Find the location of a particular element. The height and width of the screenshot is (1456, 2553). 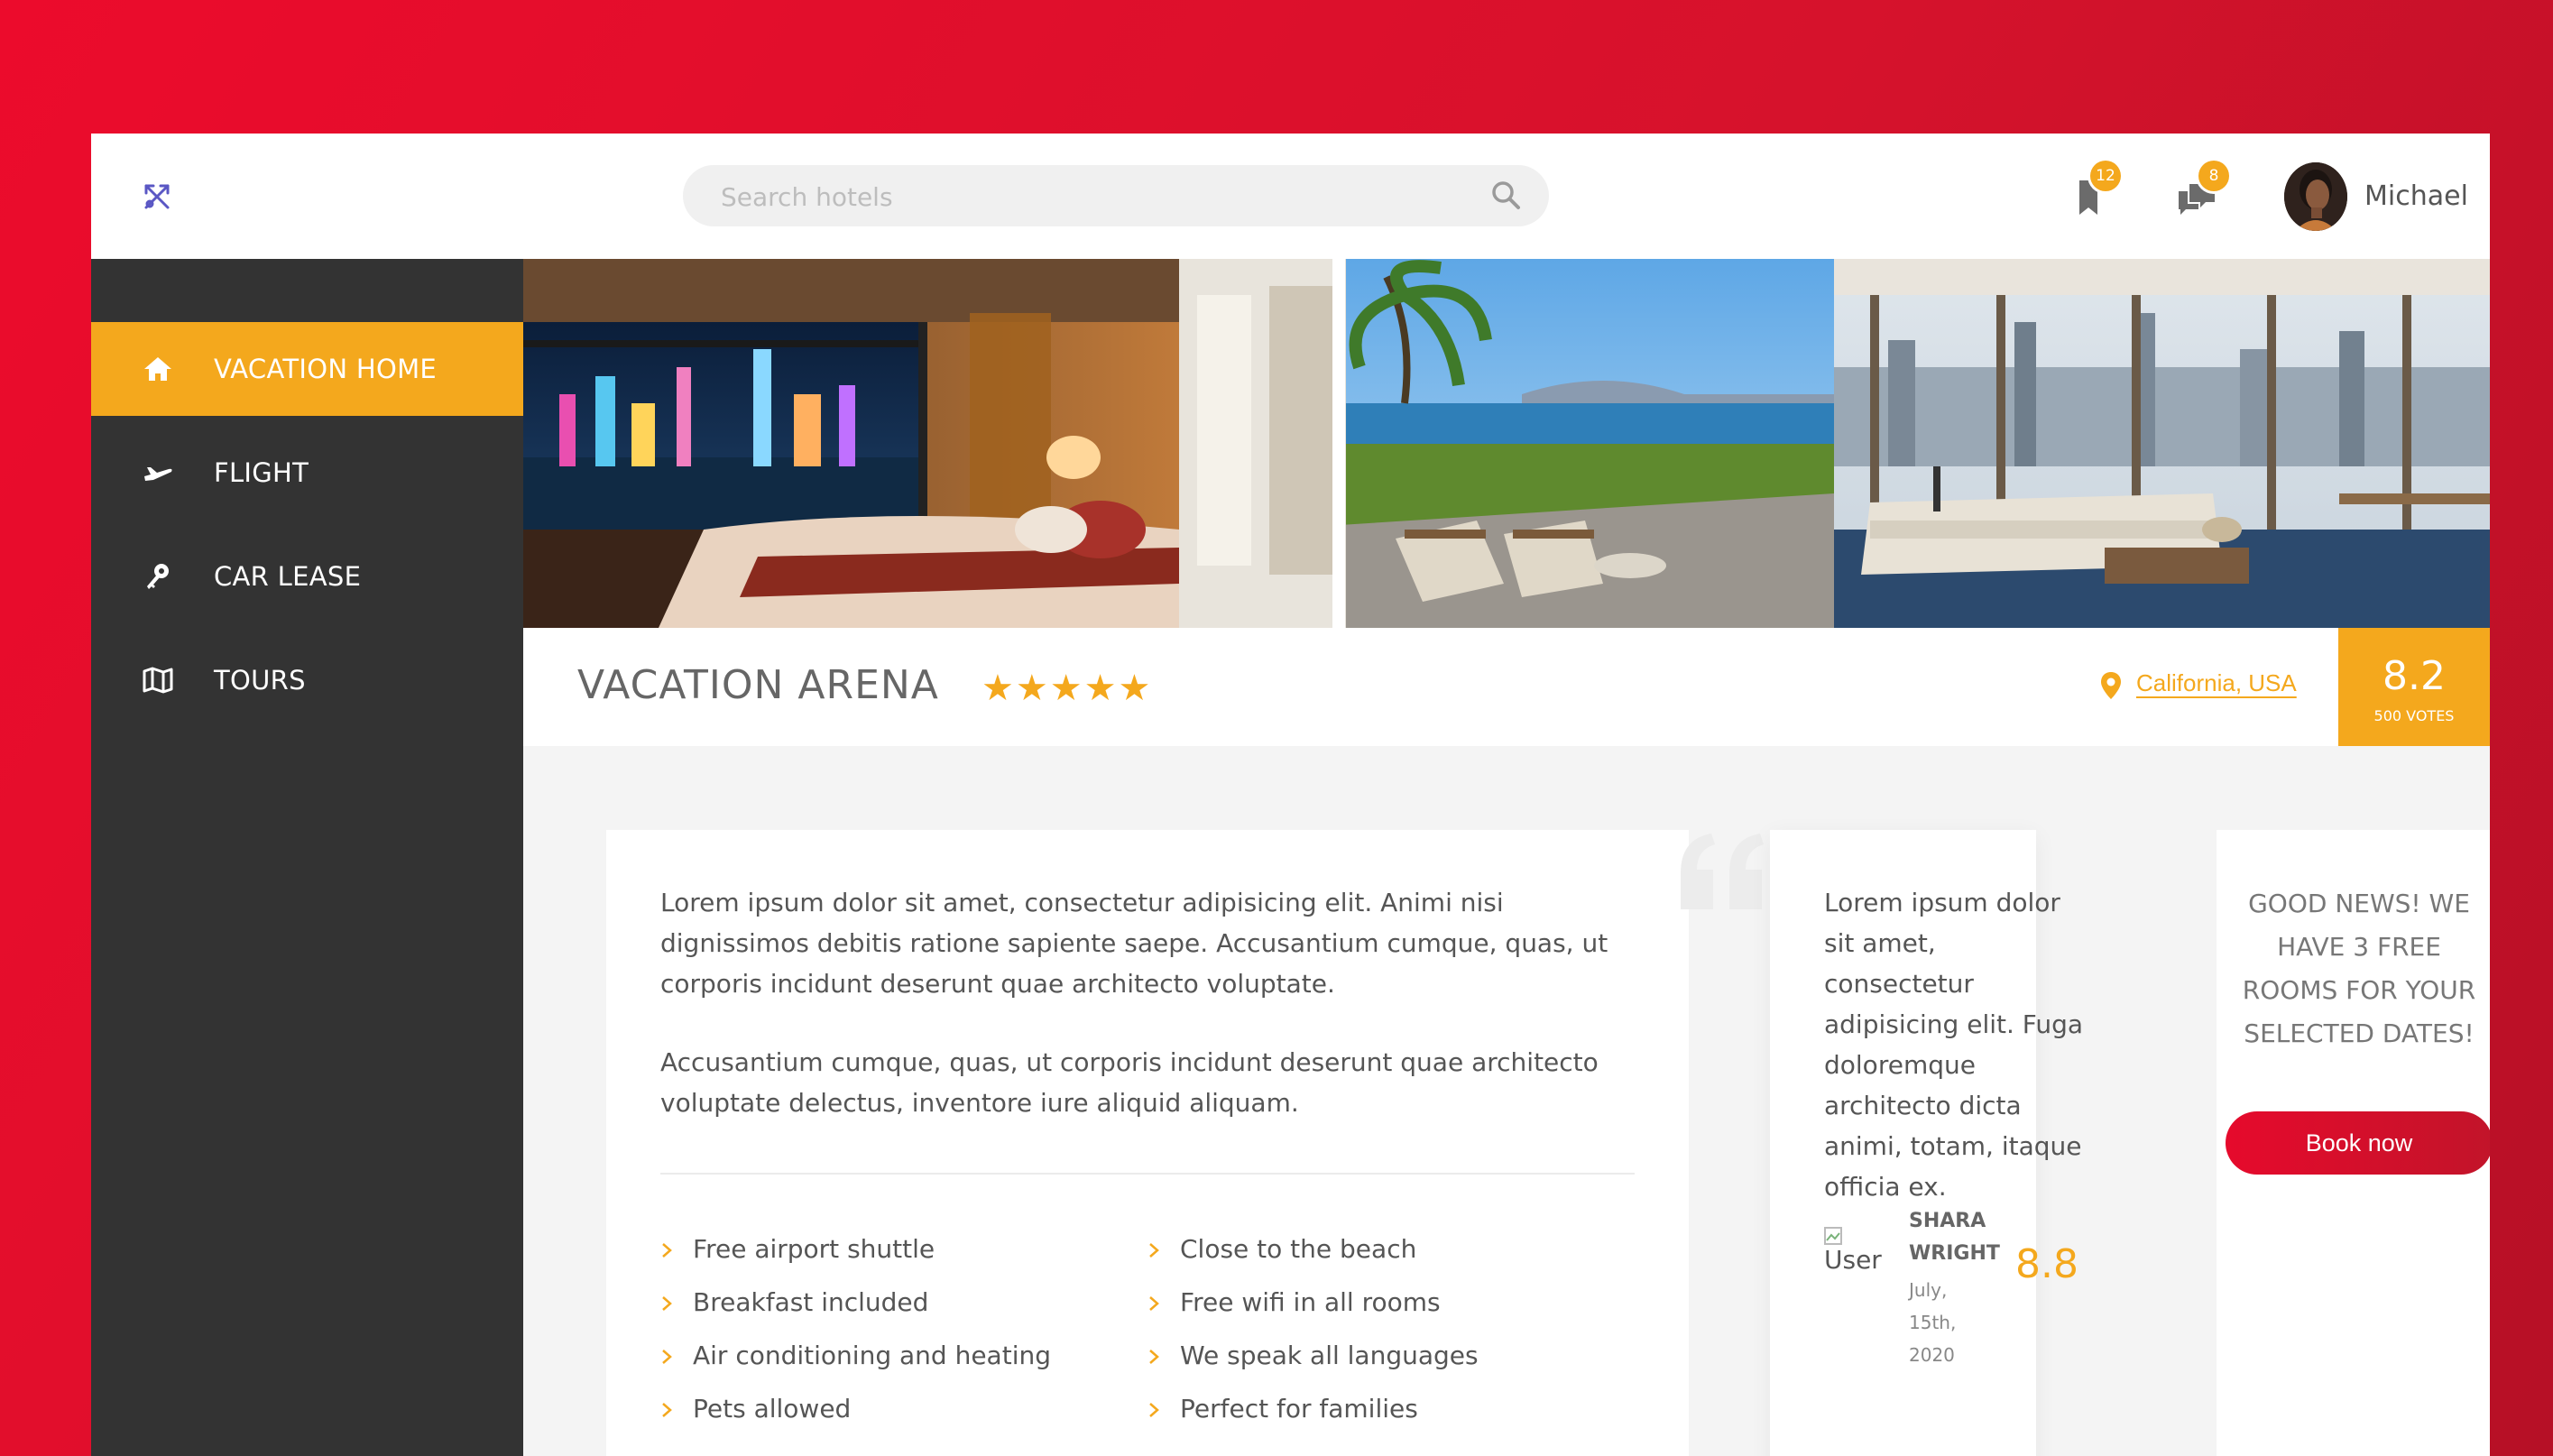

sidebar-item-flight: FLIGHT is located at coordinates (307, 473).